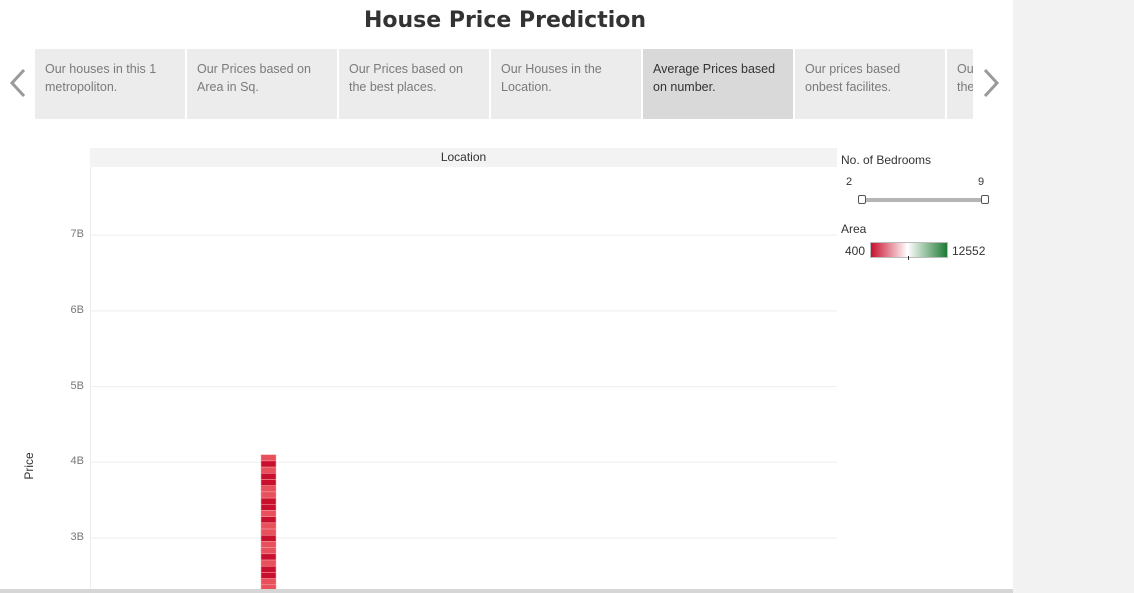 The image size is (1134, 593). I want to click on y-tick-label: 4B, so click(77, 461).